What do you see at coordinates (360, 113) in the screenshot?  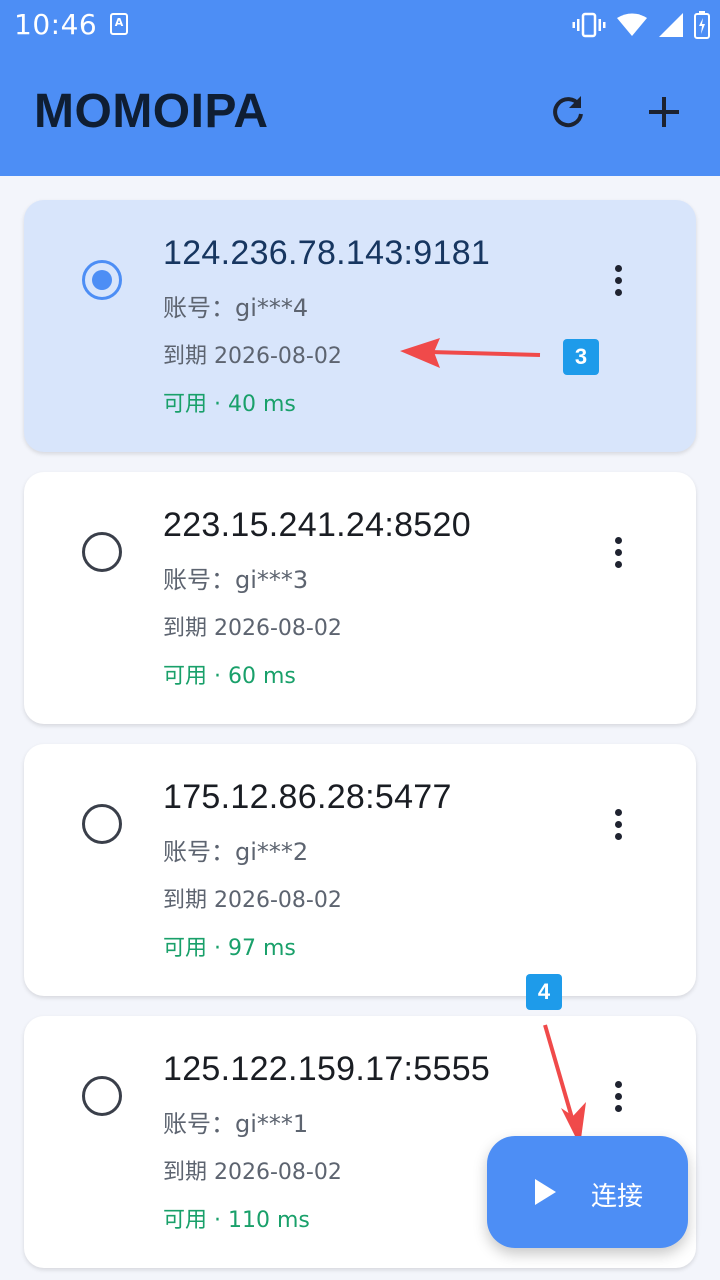 I see `app-bar: MOMOIPA` at bounding box center [360, 113].